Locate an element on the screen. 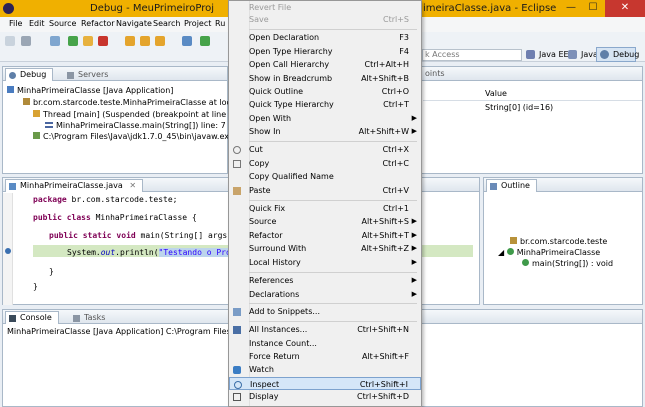 The height and width of the screenshot is (407, 645). tab-editor-file: MinhaPrimeiraClasse.java ✕ is located at coordinates (74, 185).